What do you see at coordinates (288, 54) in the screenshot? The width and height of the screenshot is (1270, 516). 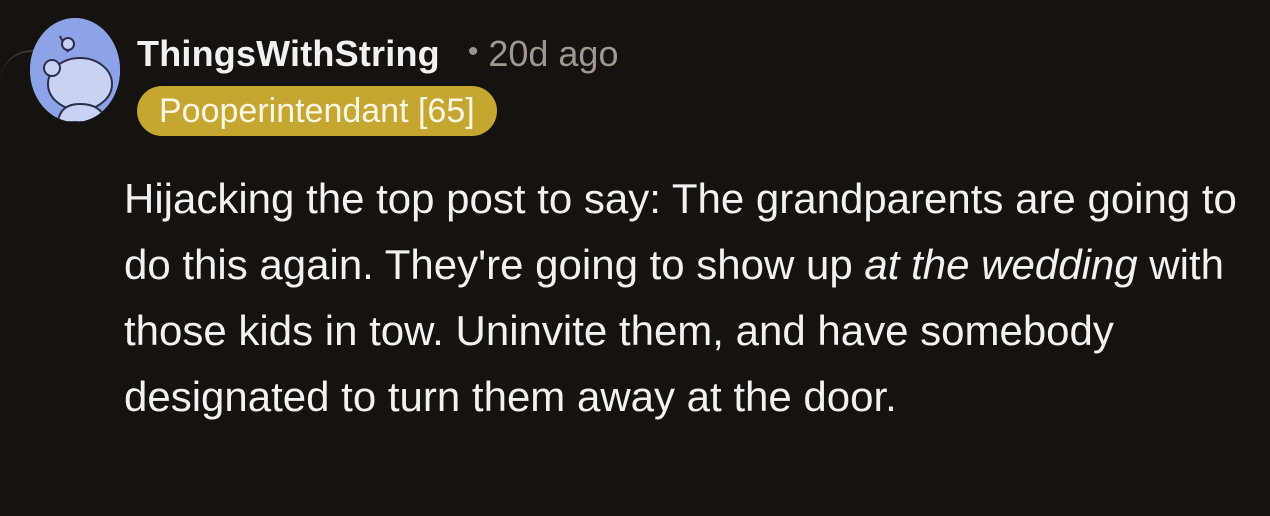 I see `username-link: ThingsWithString` at bounding box center [288, 54].